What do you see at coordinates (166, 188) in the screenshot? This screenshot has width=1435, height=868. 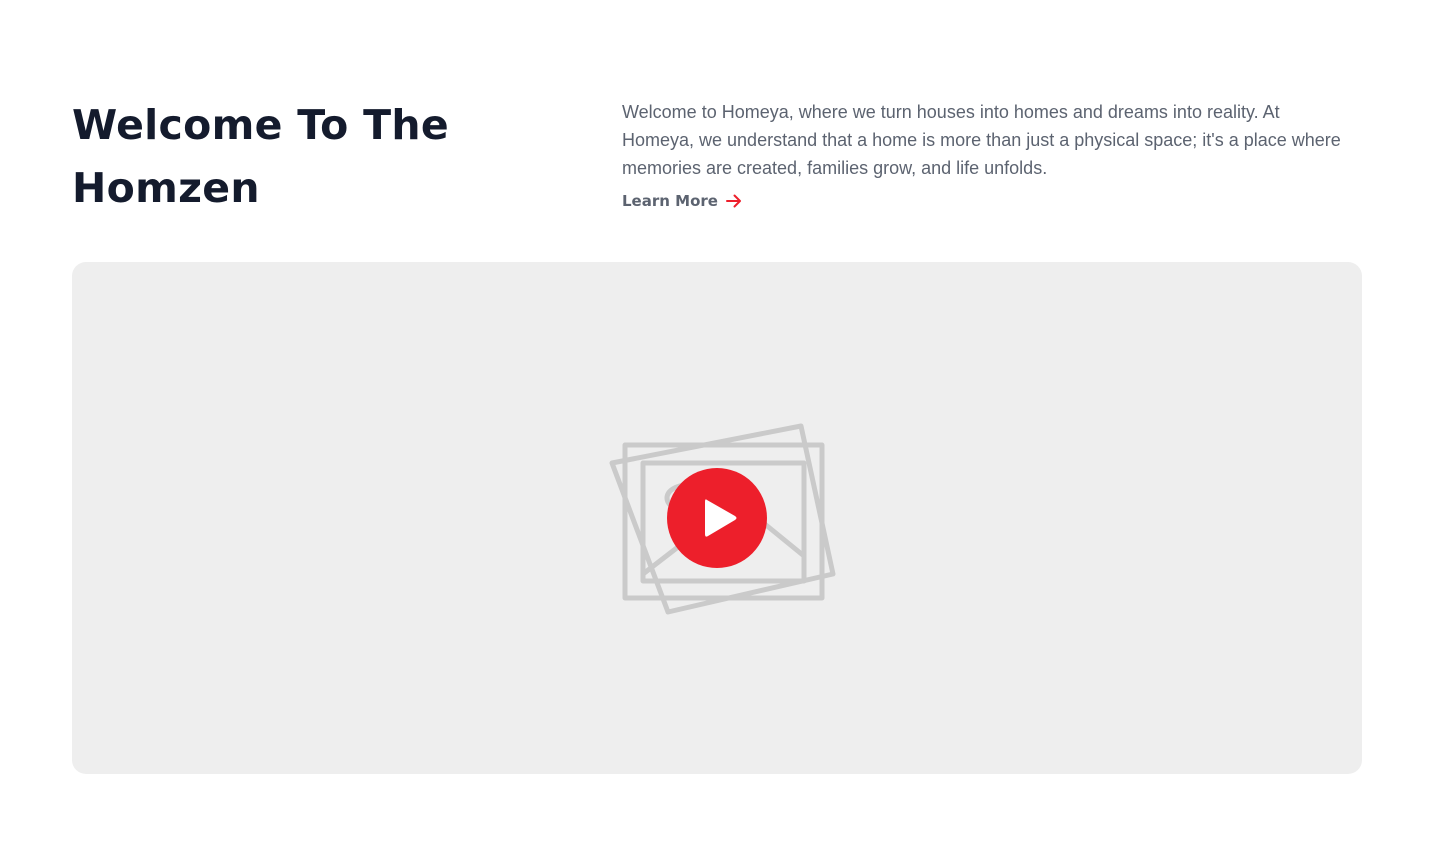 I see `title-line-2: Homzen` at bounding box center [166, 188].